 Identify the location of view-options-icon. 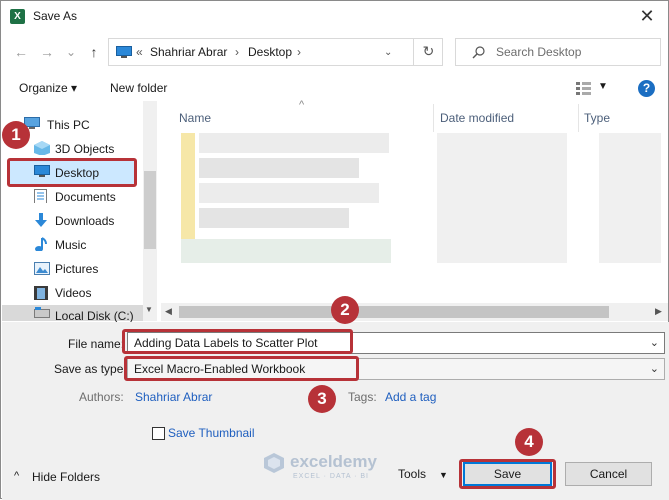
(584, 88).